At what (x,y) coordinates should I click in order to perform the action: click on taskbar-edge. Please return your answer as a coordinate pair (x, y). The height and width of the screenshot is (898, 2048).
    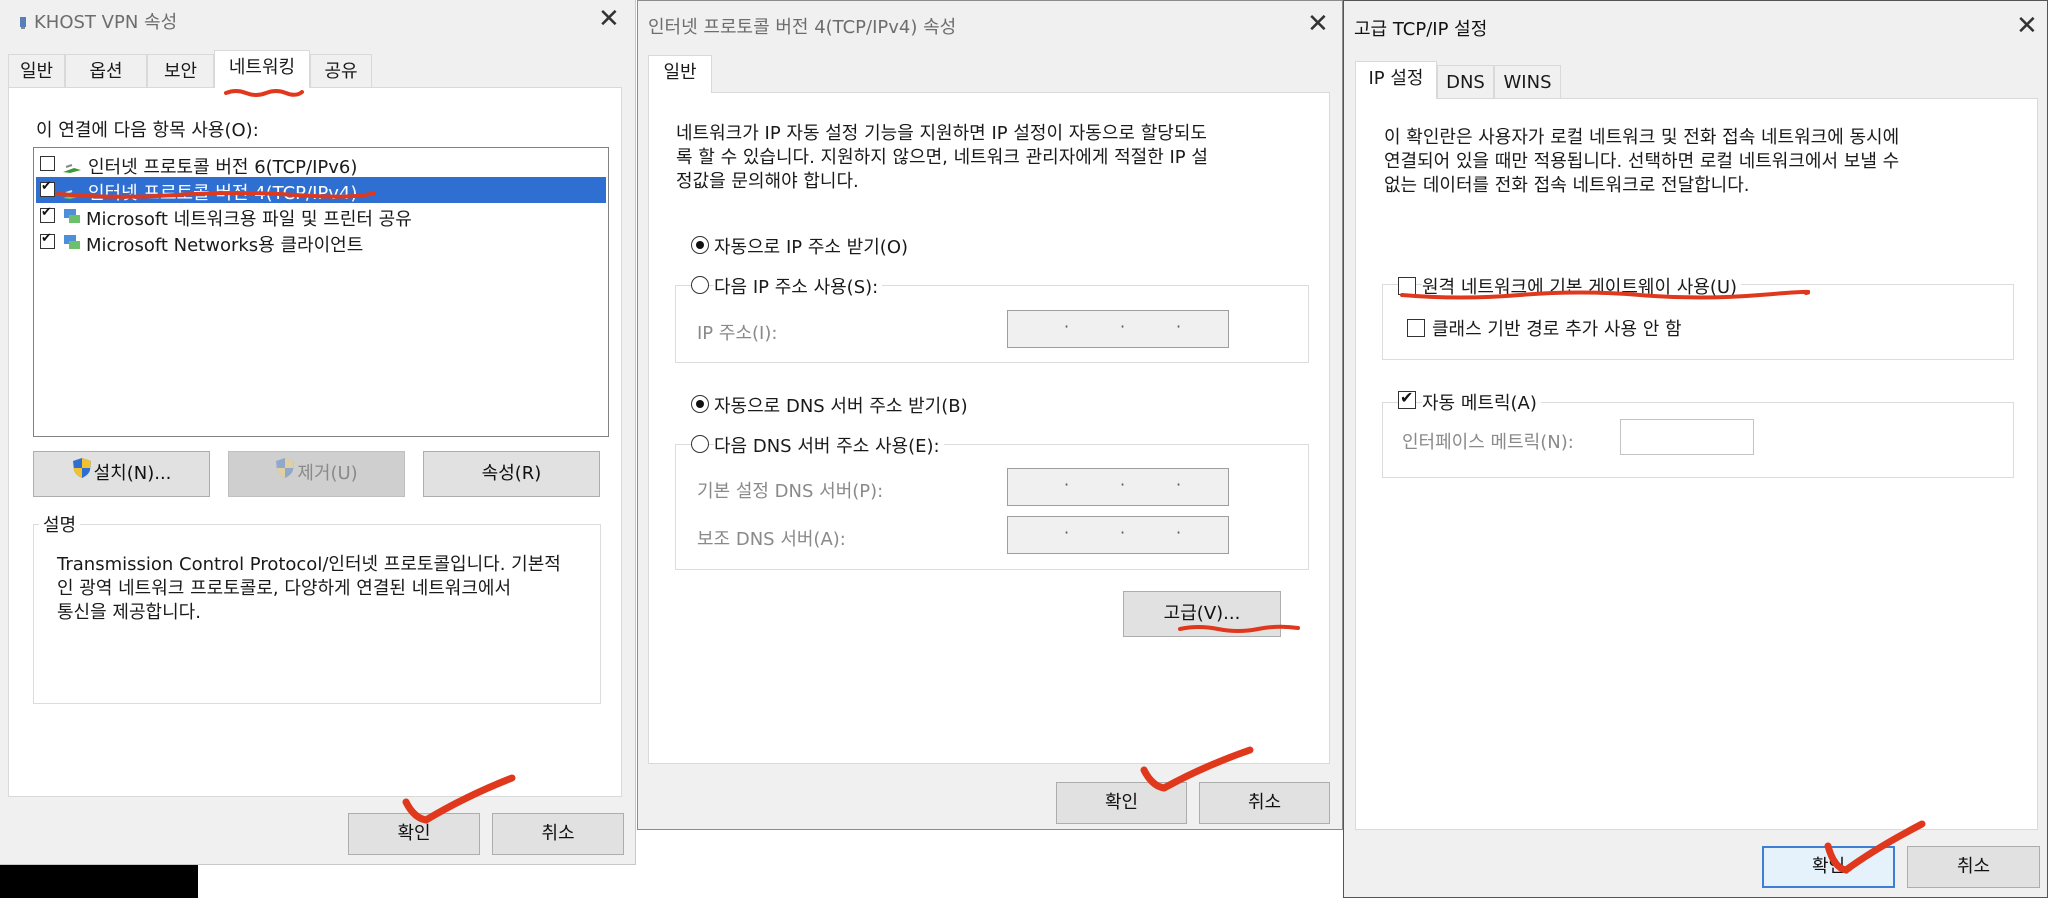
    Looking at the image, I should click on (194, 893).